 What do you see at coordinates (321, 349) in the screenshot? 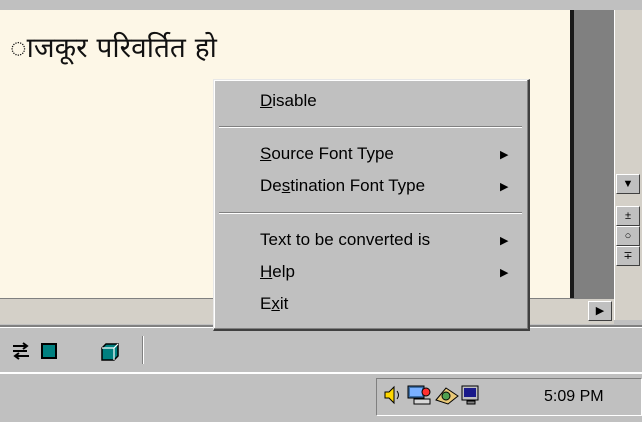
I see `drawing-toolbar` at bounding box center [321, 349].